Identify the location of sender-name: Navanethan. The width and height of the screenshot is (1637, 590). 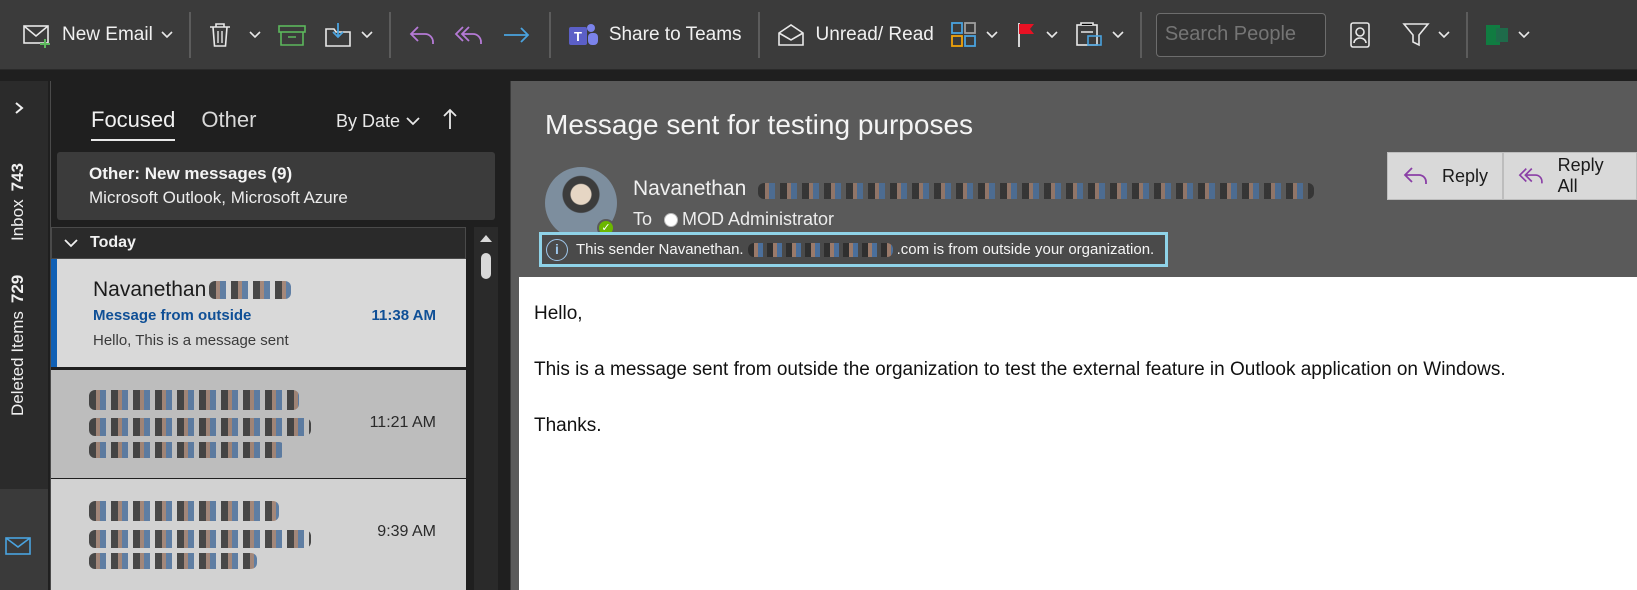
(689, 189).